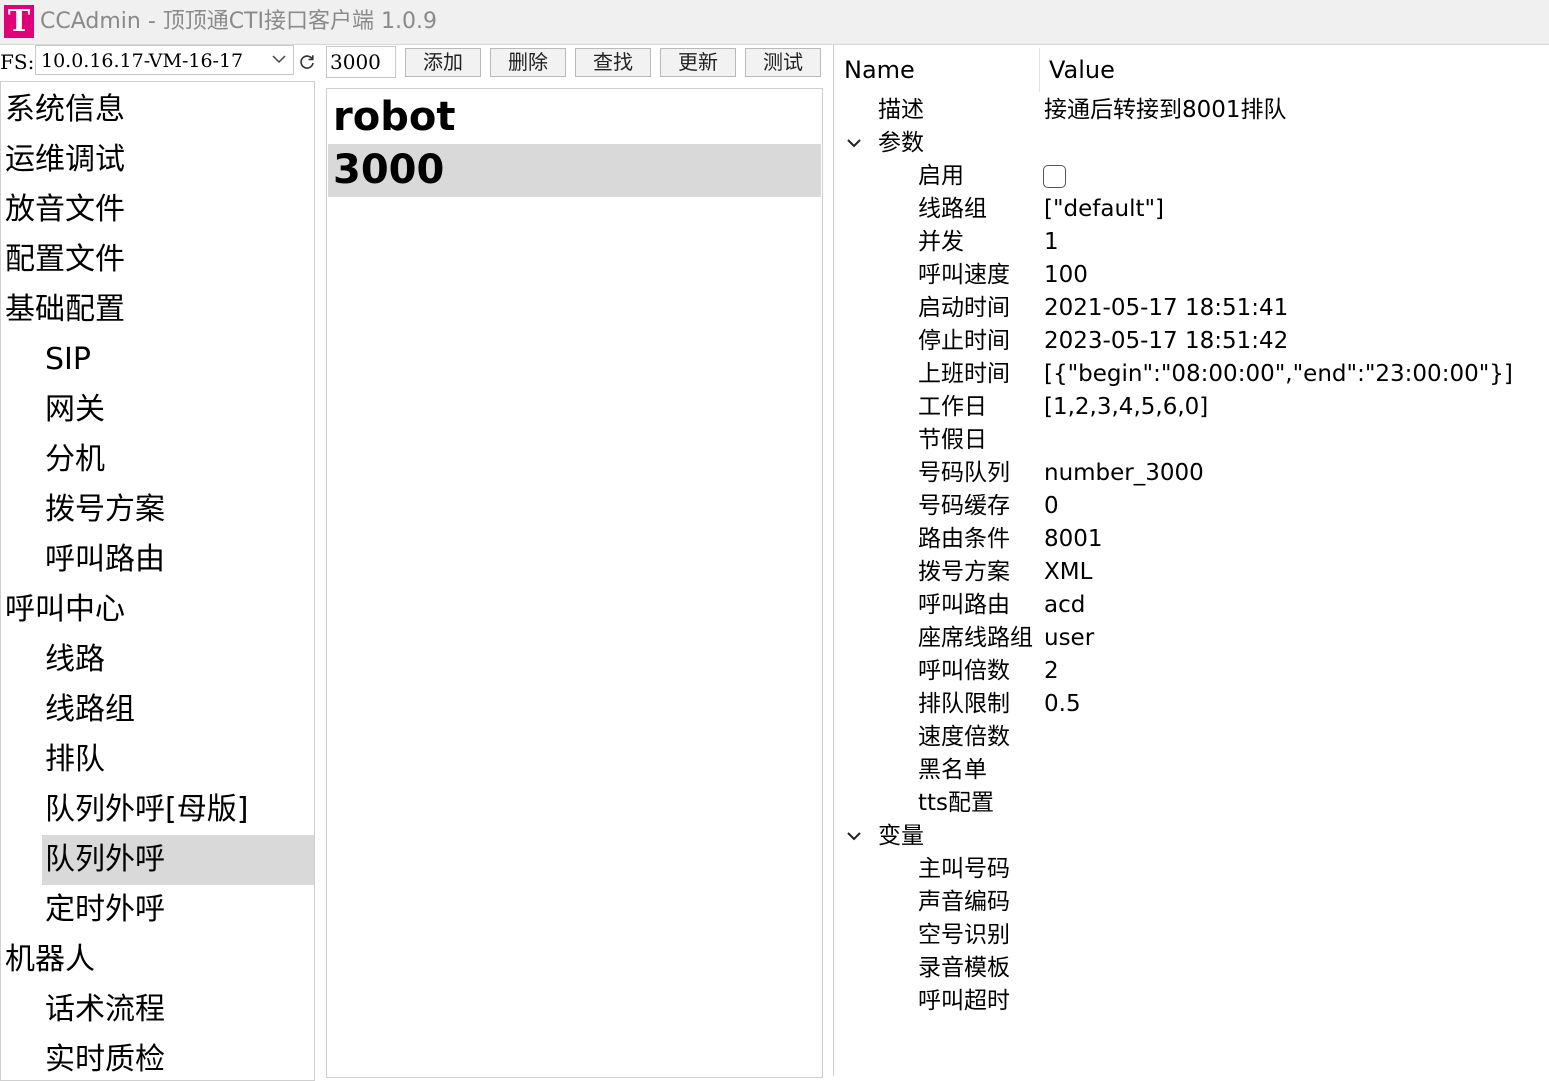 This screenshot has height=1081, width=1549. Describe the element at coordinates (1191, 341) in the screenshot. I see `property-row: 停止时间 2023-05-17 18:51:42` at that location.